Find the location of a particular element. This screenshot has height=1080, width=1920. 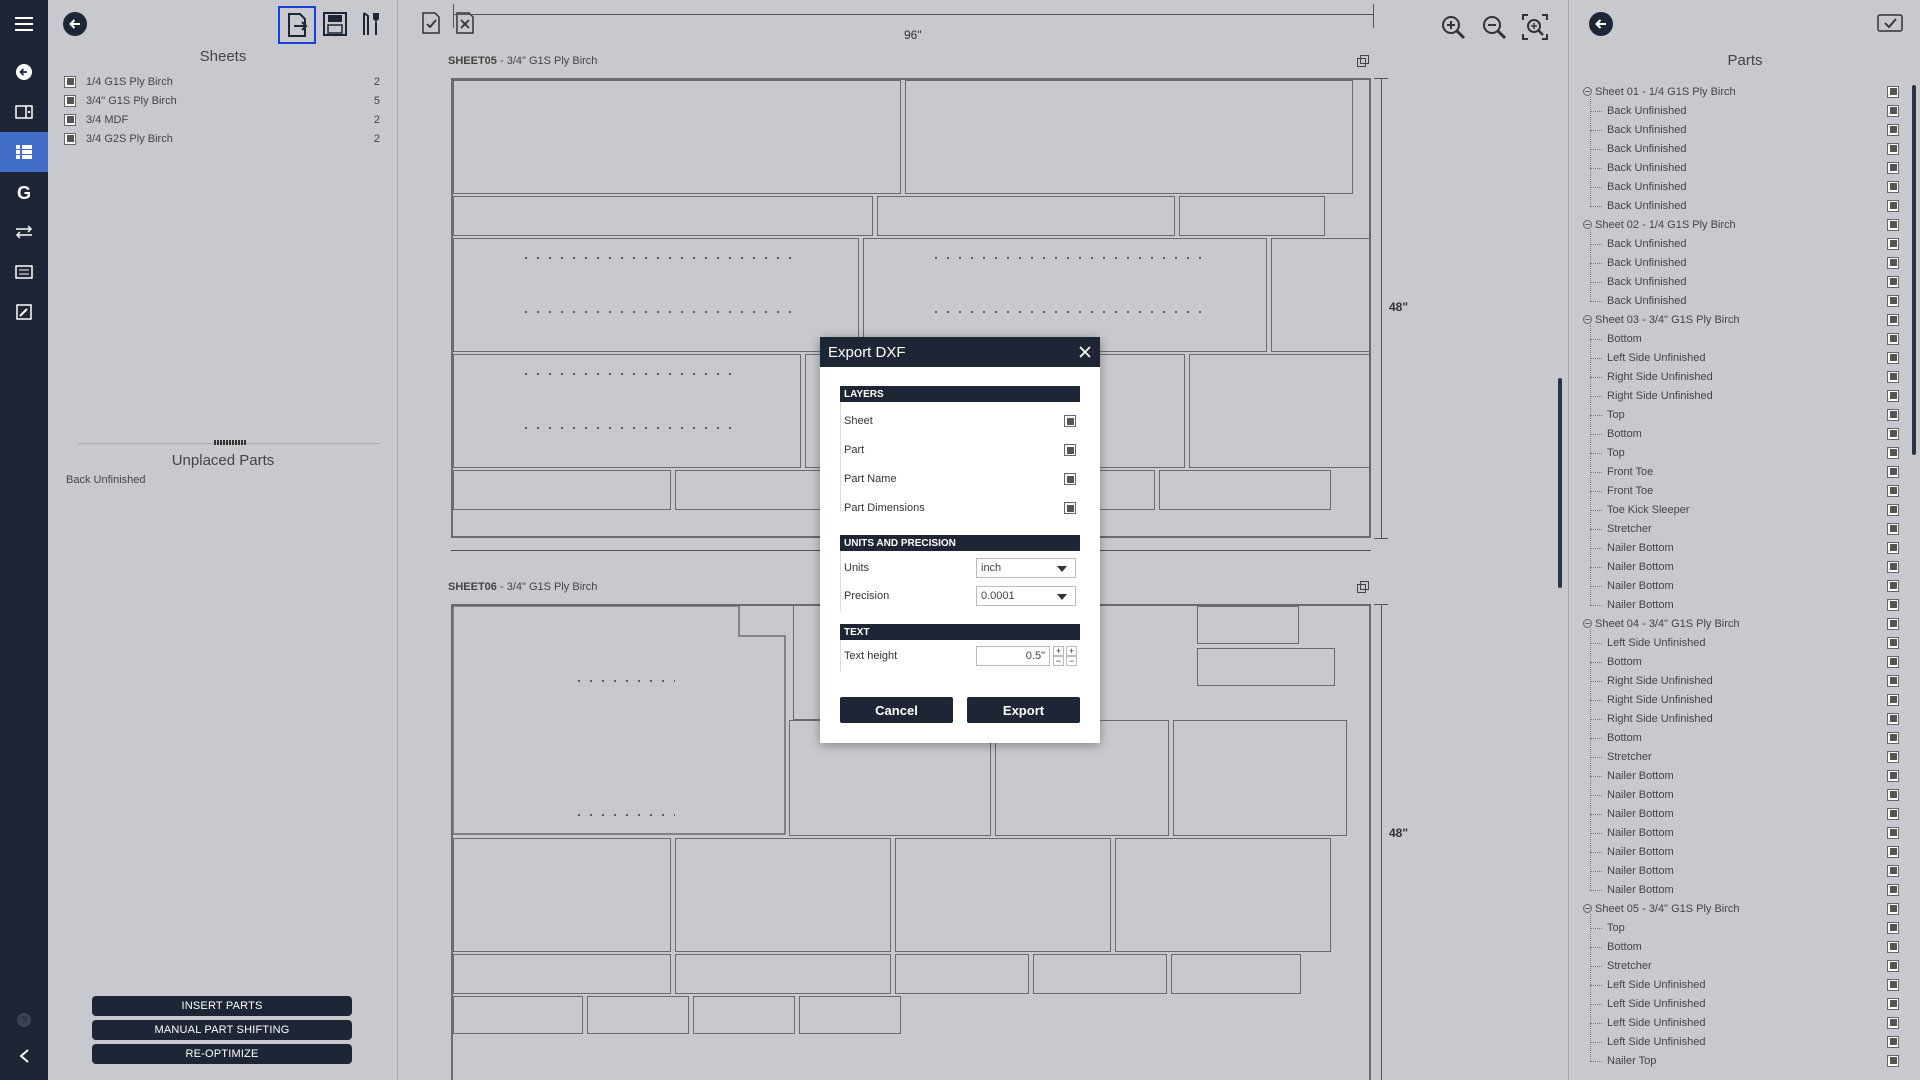

cancel-button: Cancel is located at coordinates (896, 710).